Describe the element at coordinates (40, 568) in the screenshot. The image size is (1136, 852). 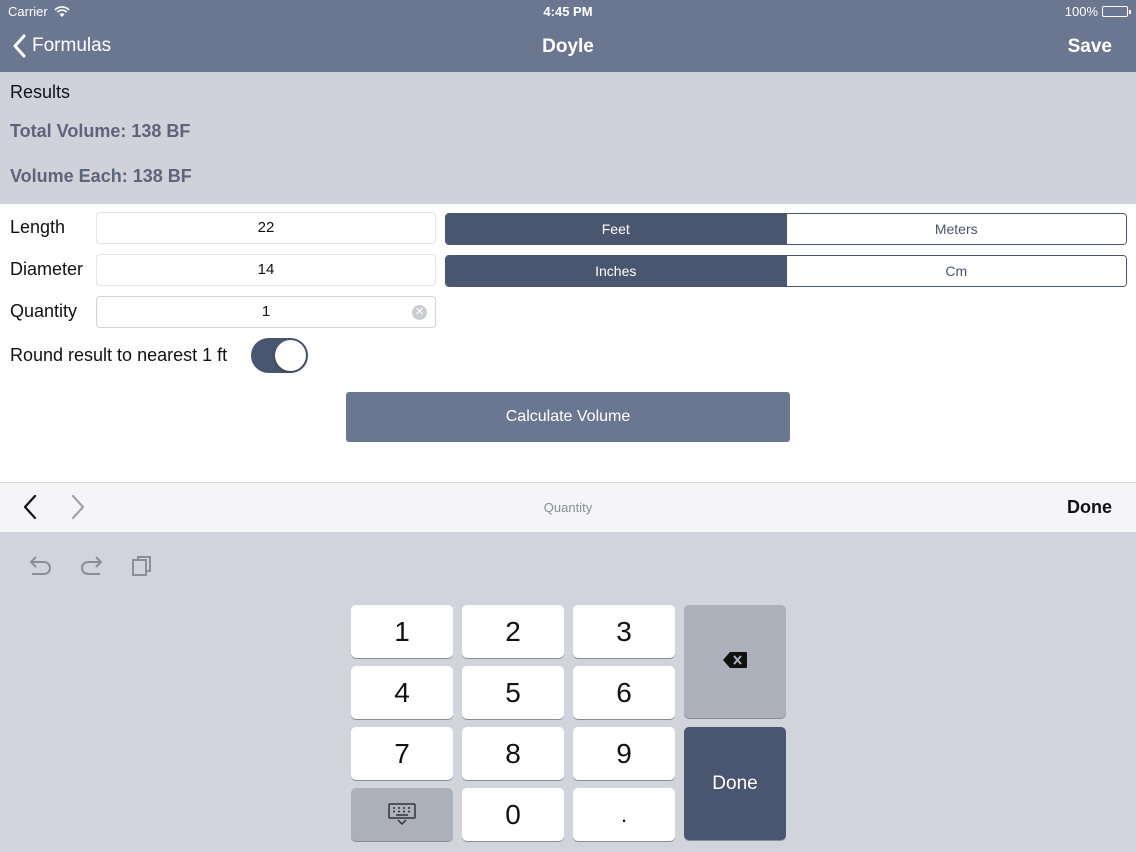
I see `undo-icon` at that location.